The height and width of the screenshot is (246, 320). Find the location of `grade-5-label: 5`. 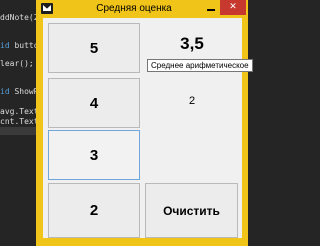

grade-5-label: 5 is located at coordinates (94, 48).